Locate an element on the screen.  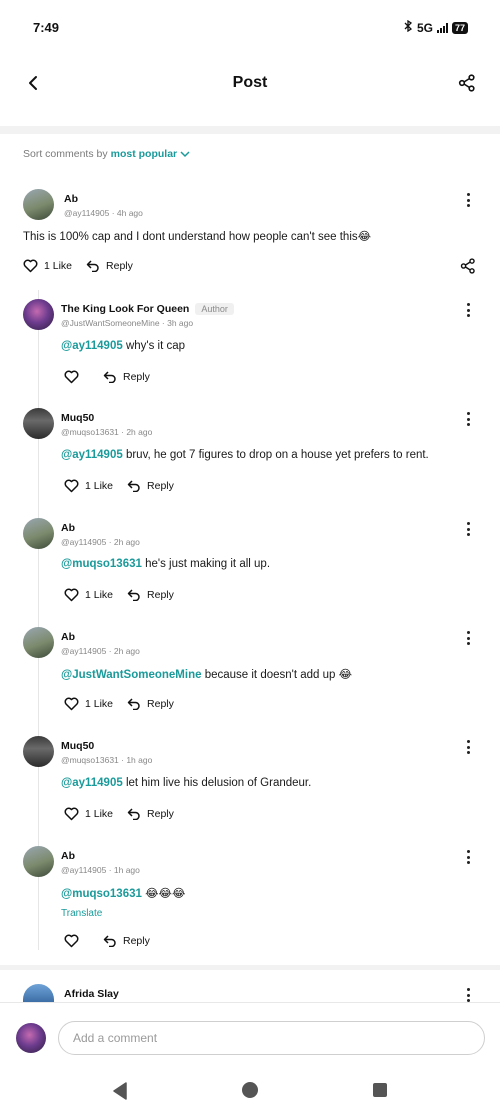
comment-text: @muqso13631 he's just making it all up. is located at coordinates (165, 564).